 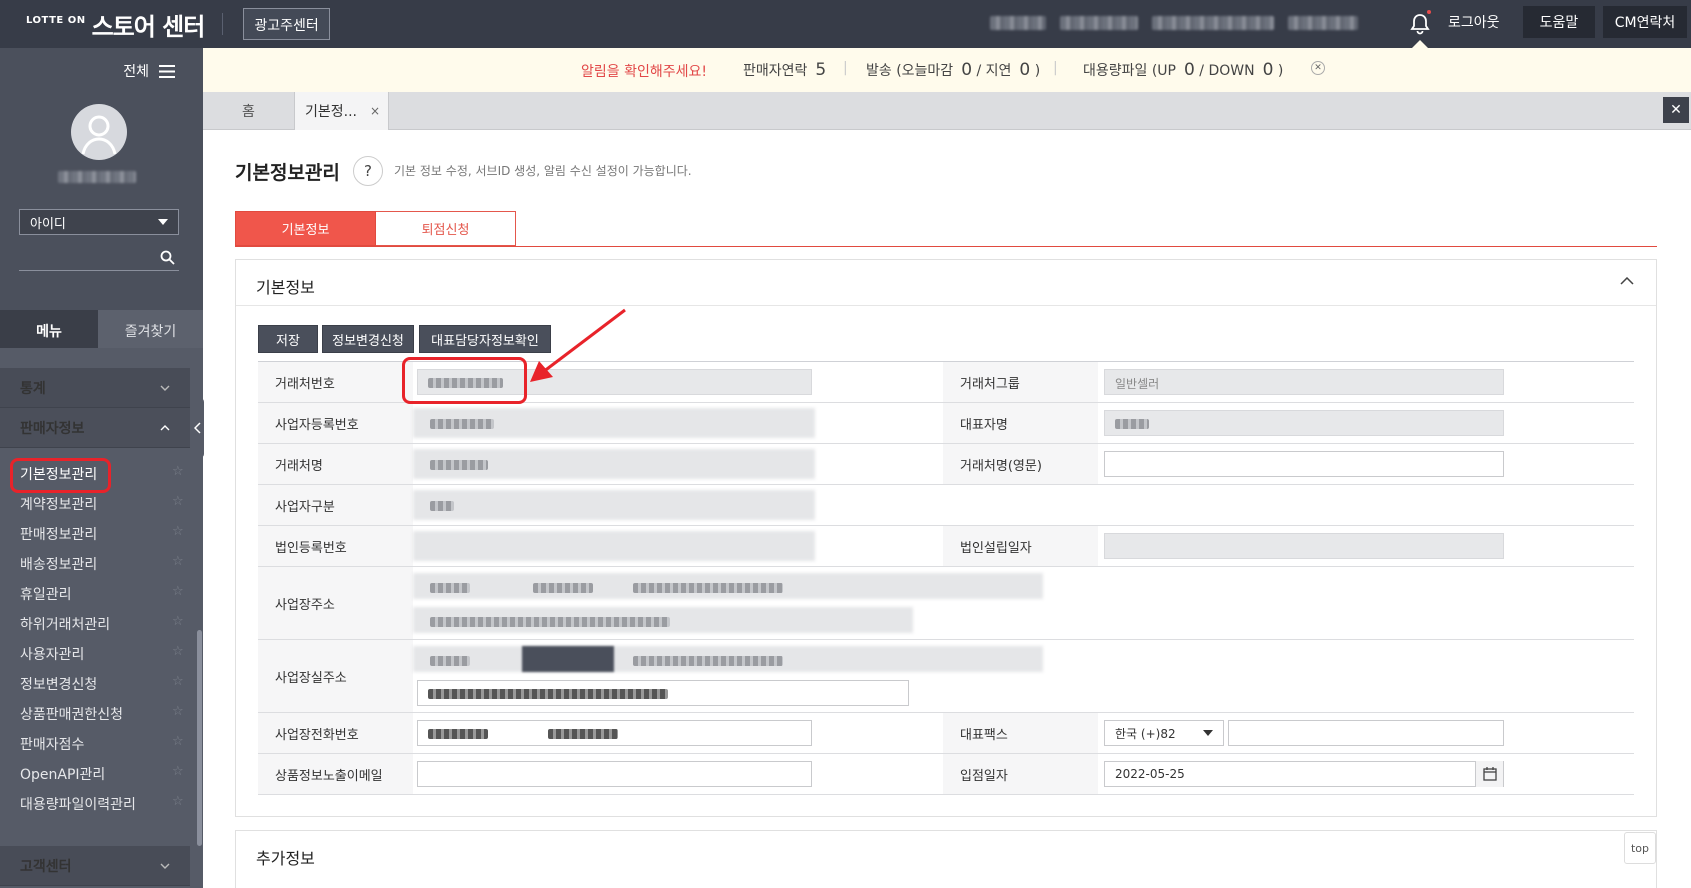 I want to click on sidebar-section-stats: 통계, so click(x=95, y=388).